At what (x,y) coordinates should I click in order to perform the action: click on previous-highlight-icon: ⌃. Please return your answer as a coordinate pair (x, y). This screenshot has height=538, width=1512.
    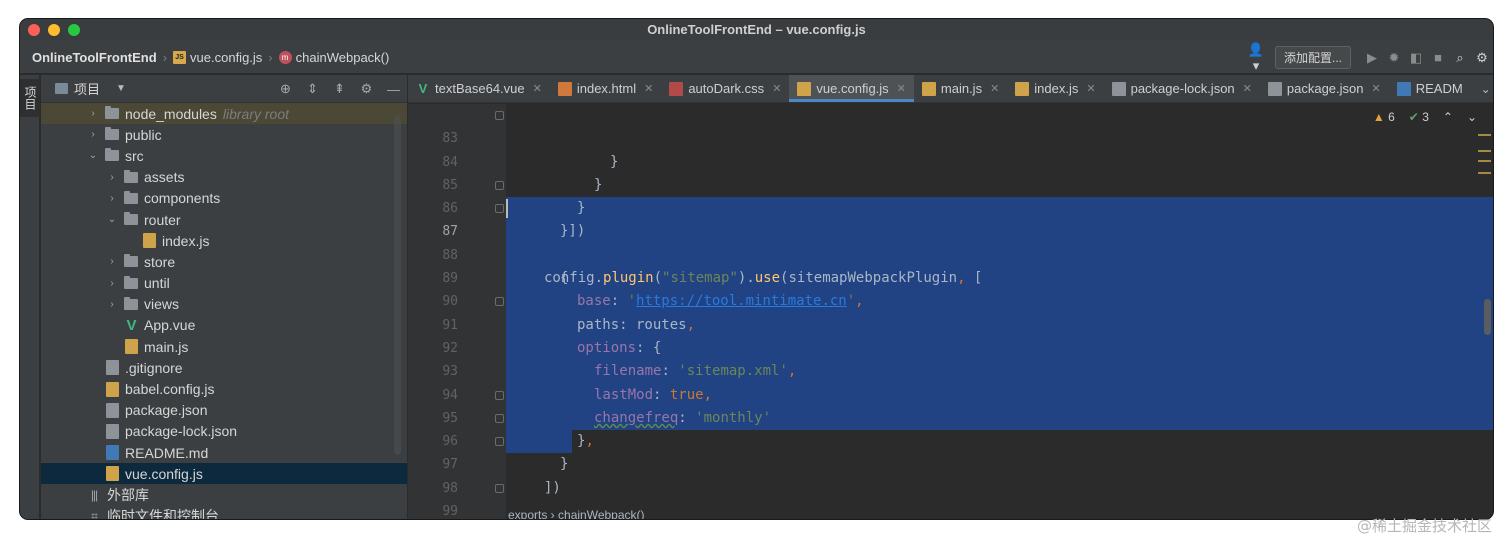
    Looking at the image, I should click on (1448, 117).